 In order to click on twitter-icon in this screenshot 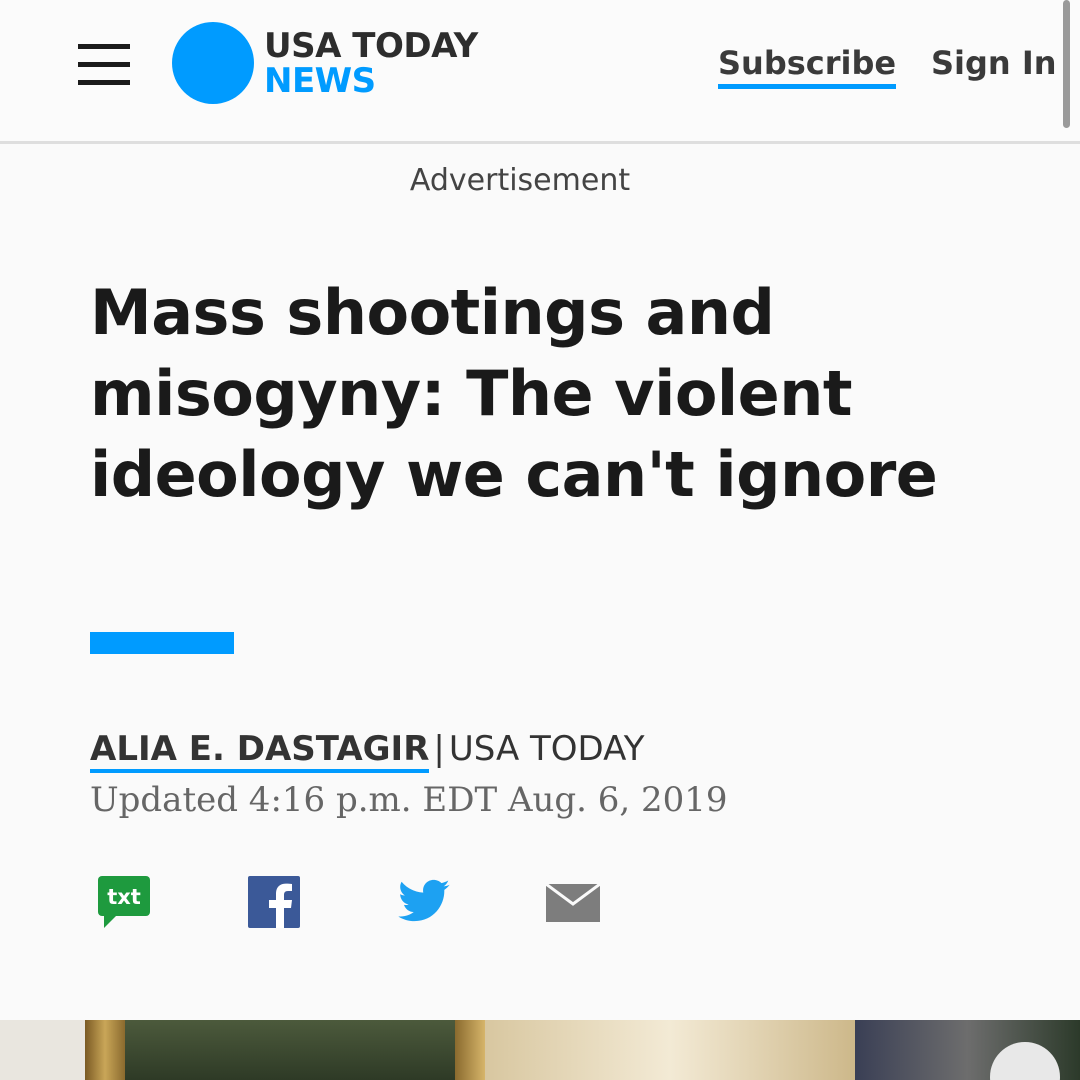, I will do `click(424, 904)`.